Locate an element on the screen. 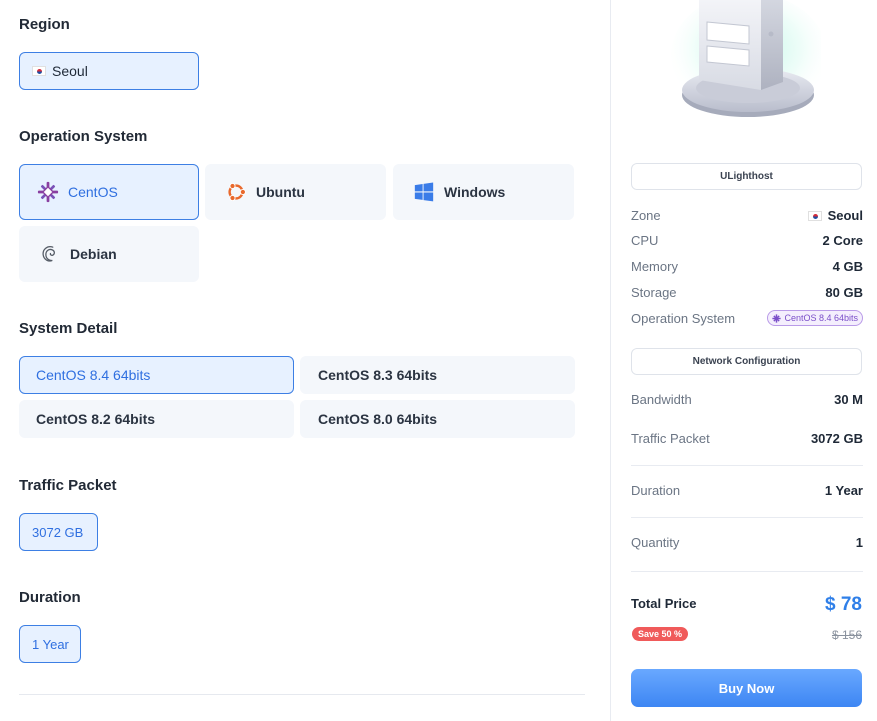 The width and height of the screenshot is (877, 721). traffic-option-label: 3072 GB is located at coordinates (58, 532).